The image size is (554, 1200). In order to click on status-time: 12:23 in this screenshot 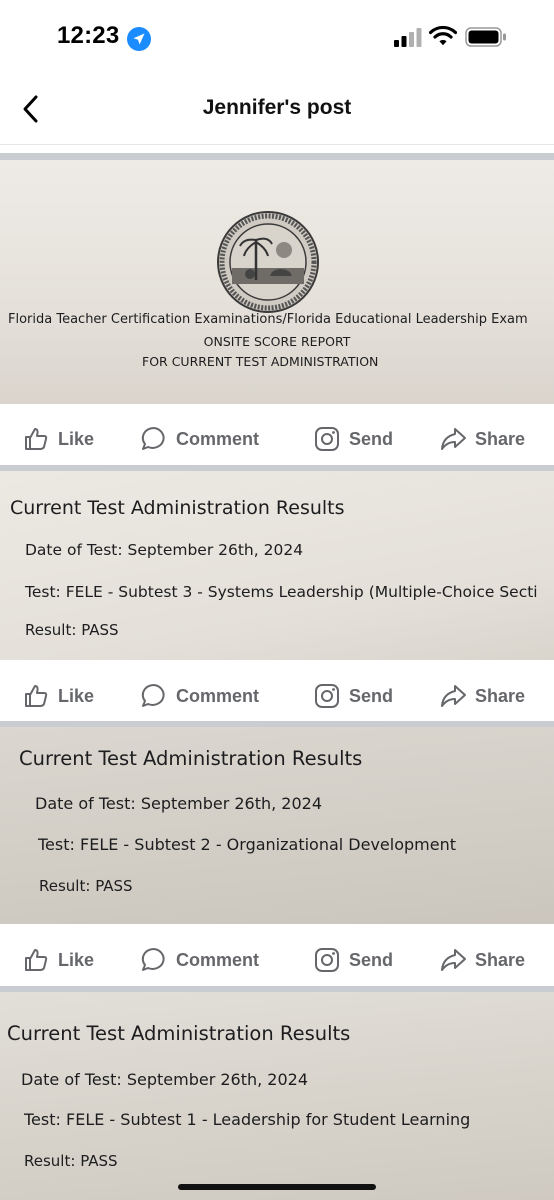, I will do `click(88, 35)`.